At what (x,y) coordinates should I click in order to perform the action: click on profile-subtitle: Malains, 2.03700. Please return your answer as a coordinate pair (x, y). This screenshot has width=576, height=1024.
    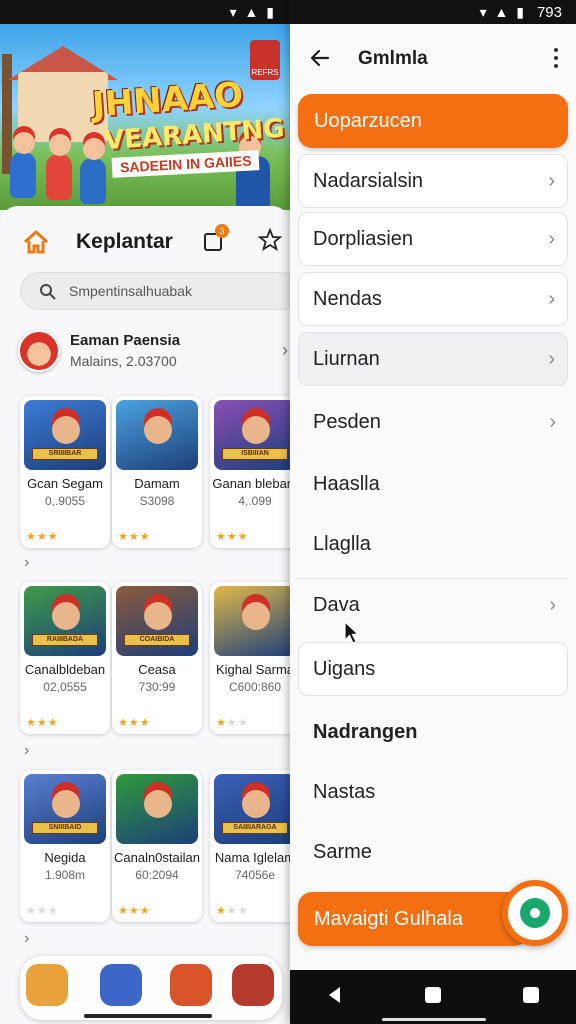
    Looking at the image, I should click on (123, 361).